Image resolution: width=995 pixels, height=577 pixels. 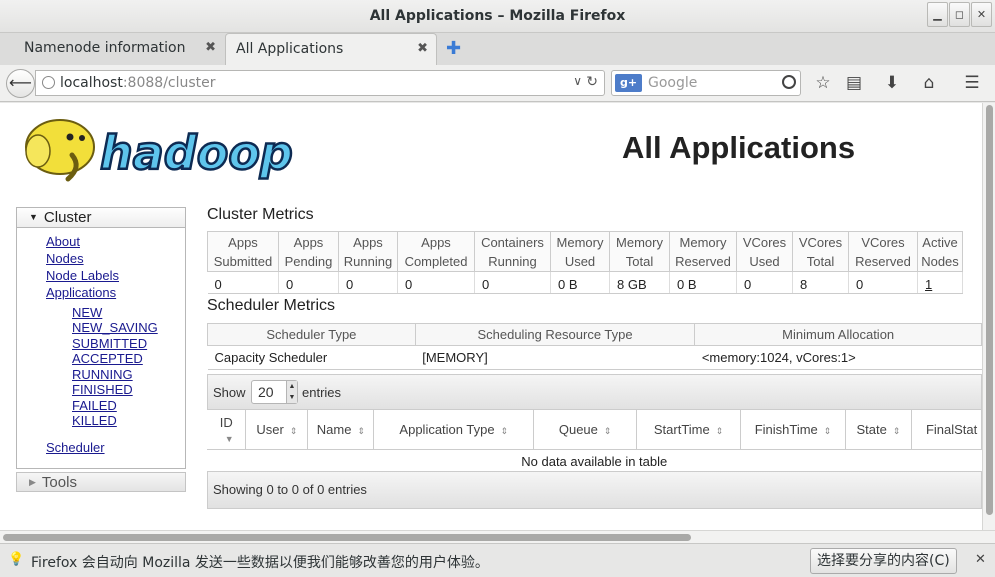 I want to click on column-header-finalstatus: FinalStat, so click(x=946, y=429).